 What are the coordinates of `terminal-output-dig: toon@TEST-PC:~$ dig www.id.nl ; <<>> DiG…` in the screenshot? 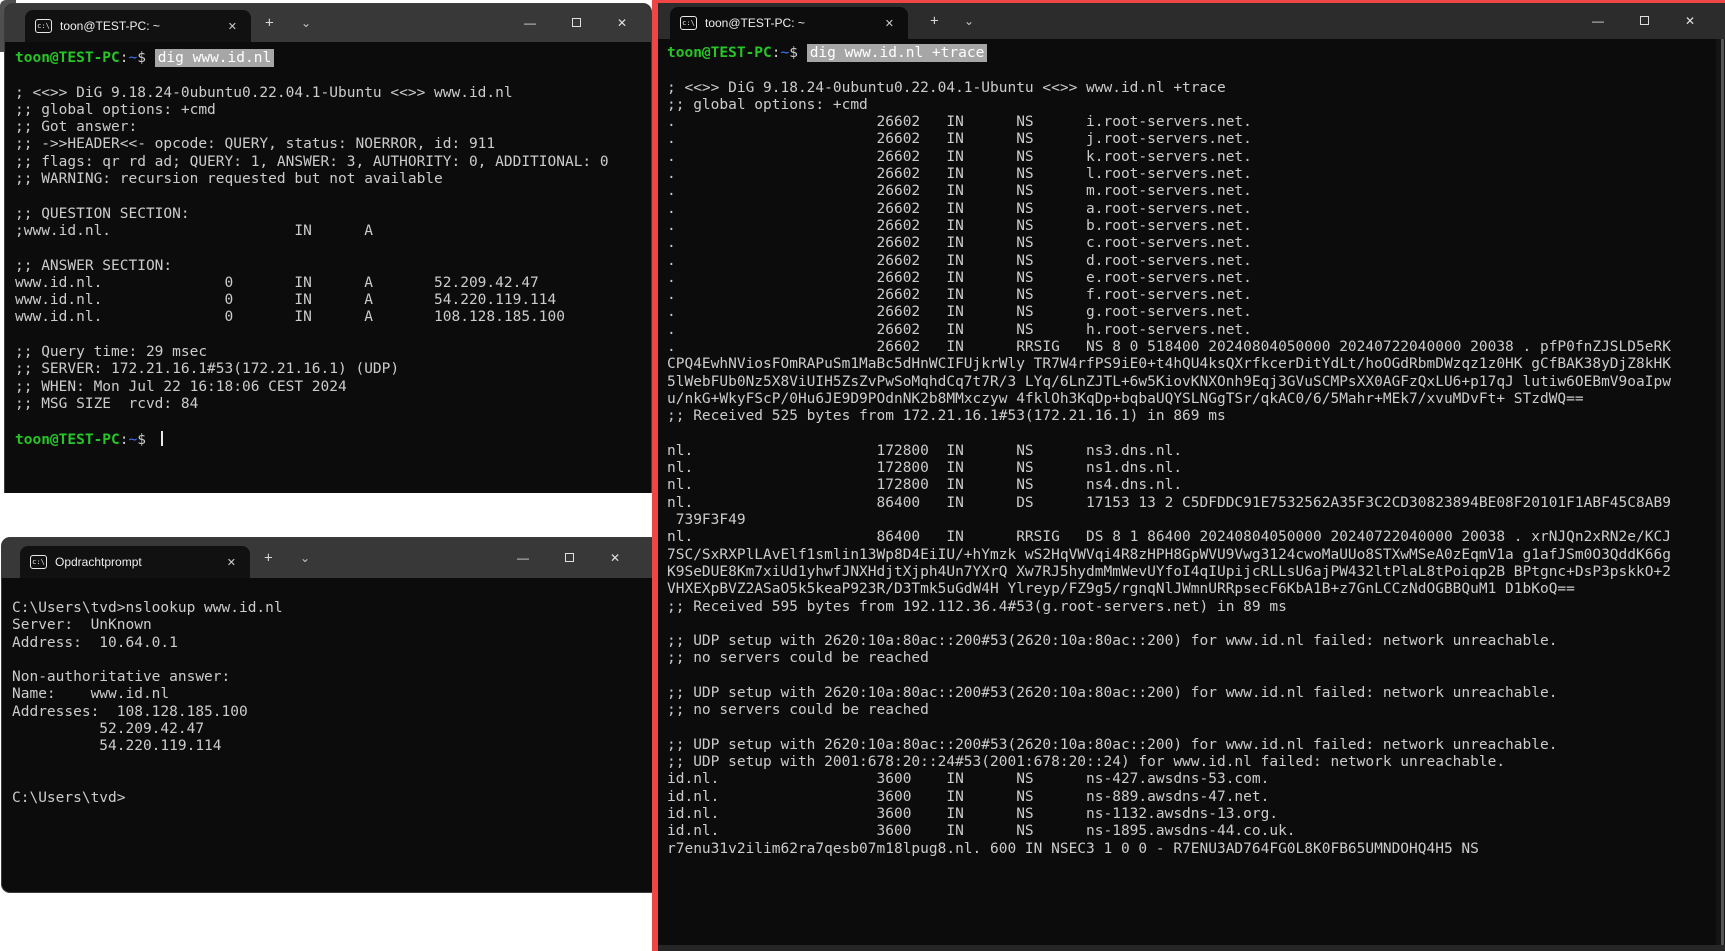 It's located at (312, 249).